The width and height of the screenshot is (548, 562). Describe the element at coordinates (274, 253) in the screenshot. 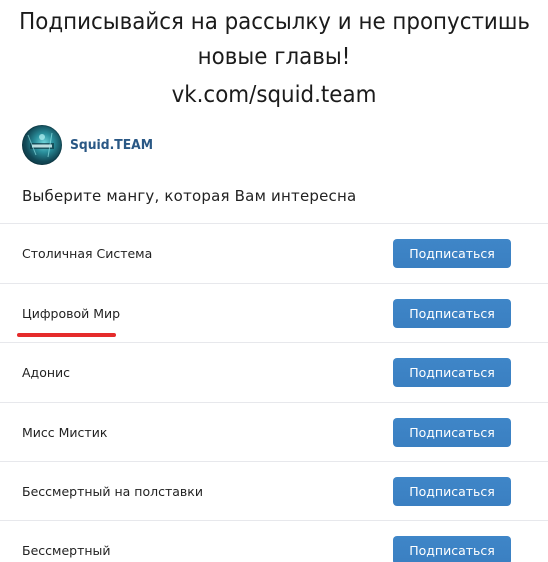

I see `subscription-row: Столичная Система Подписаться` at that location.